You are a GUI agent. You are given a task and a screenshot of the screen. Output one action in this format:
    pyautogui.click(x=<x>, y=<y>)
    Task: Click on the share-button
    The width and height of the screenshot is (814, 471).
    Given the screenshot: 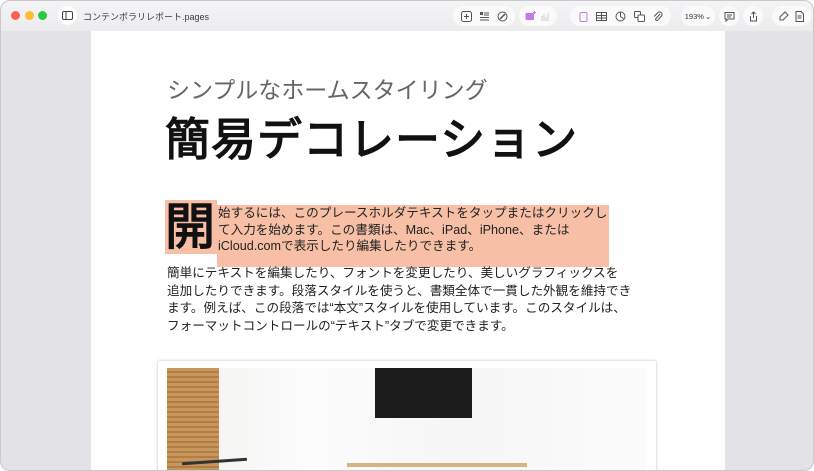 What is the action you would take?
    pyautogui.click(x=753, y=16)
    